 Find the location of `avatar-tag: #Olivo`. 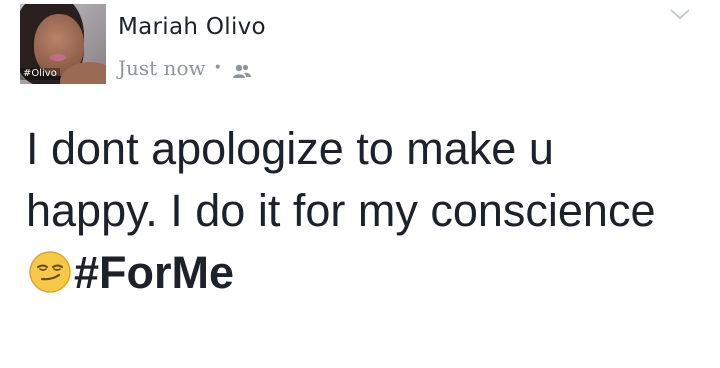

avatar-tag: #Olivo is located at coordinates (40, 74).